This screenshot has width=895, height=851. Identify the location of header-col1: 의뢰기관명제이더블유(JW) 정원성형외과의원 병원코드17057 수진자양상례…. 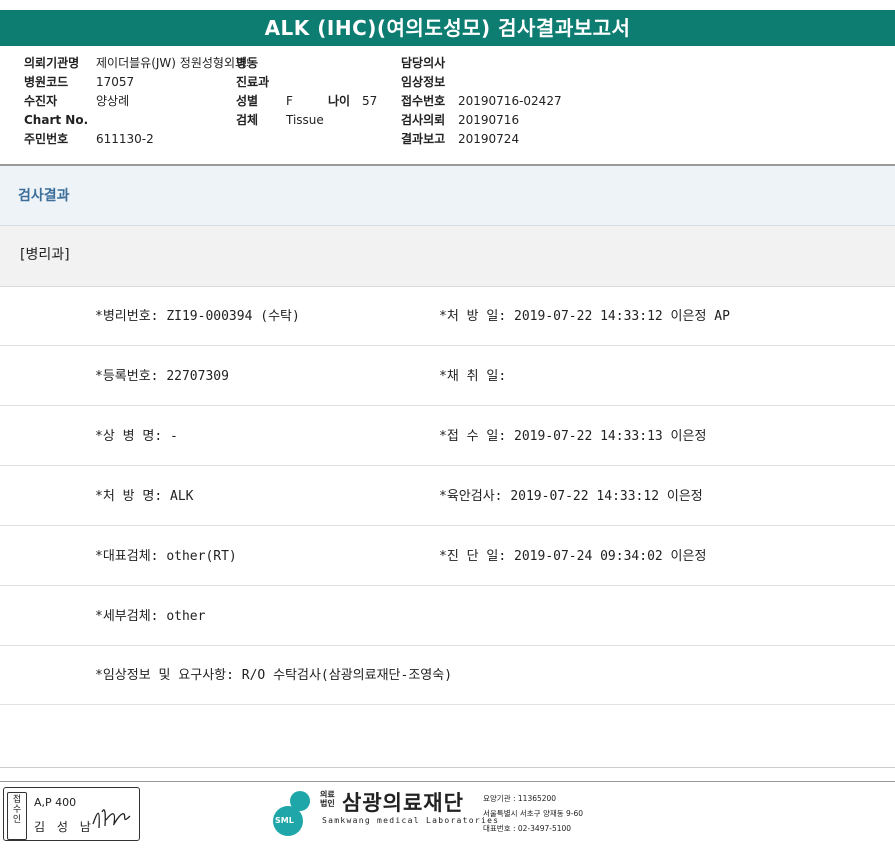
(136, 101).